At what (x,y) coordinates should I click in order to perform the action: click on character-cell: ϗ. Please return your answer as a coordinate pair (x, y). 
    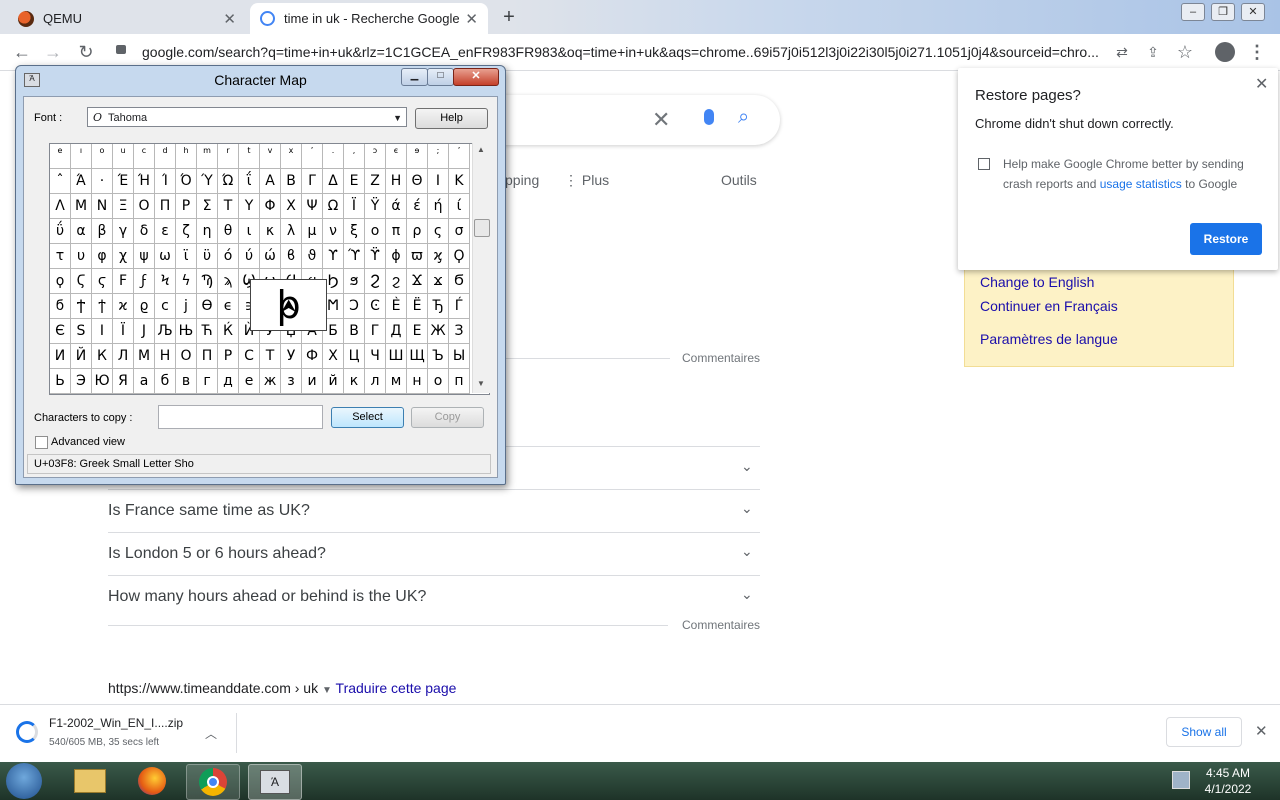
    Looking at the image, I should click on (438, 256).